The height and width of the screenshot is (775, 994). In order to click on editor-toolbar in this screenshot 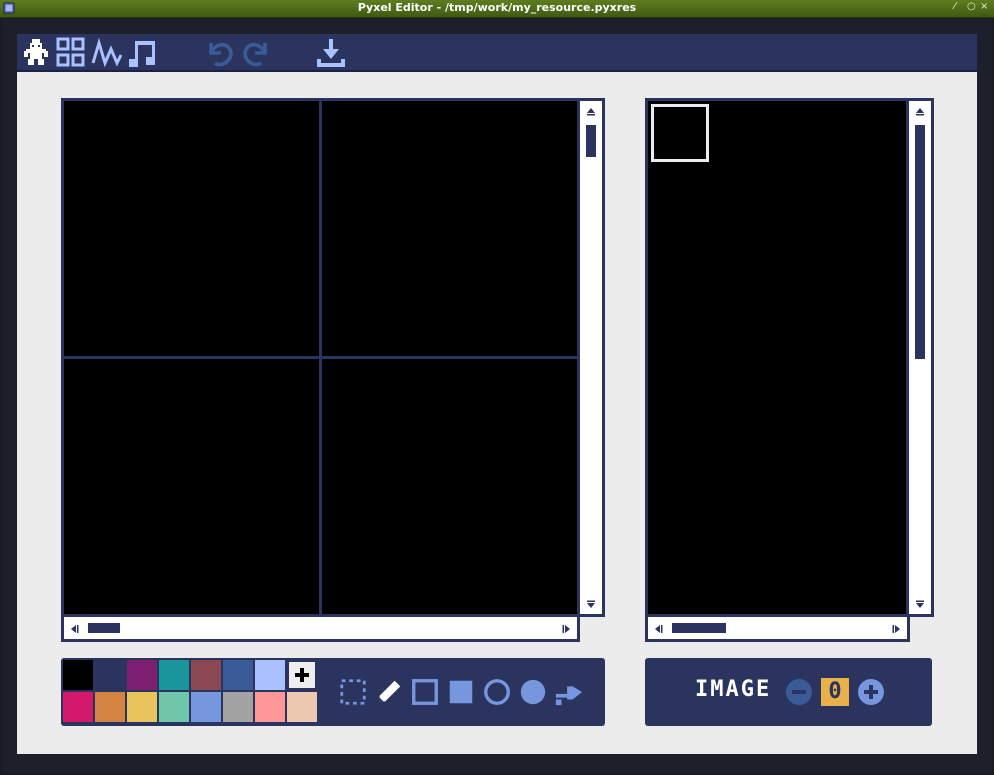, I will do `click(497, 53)`.